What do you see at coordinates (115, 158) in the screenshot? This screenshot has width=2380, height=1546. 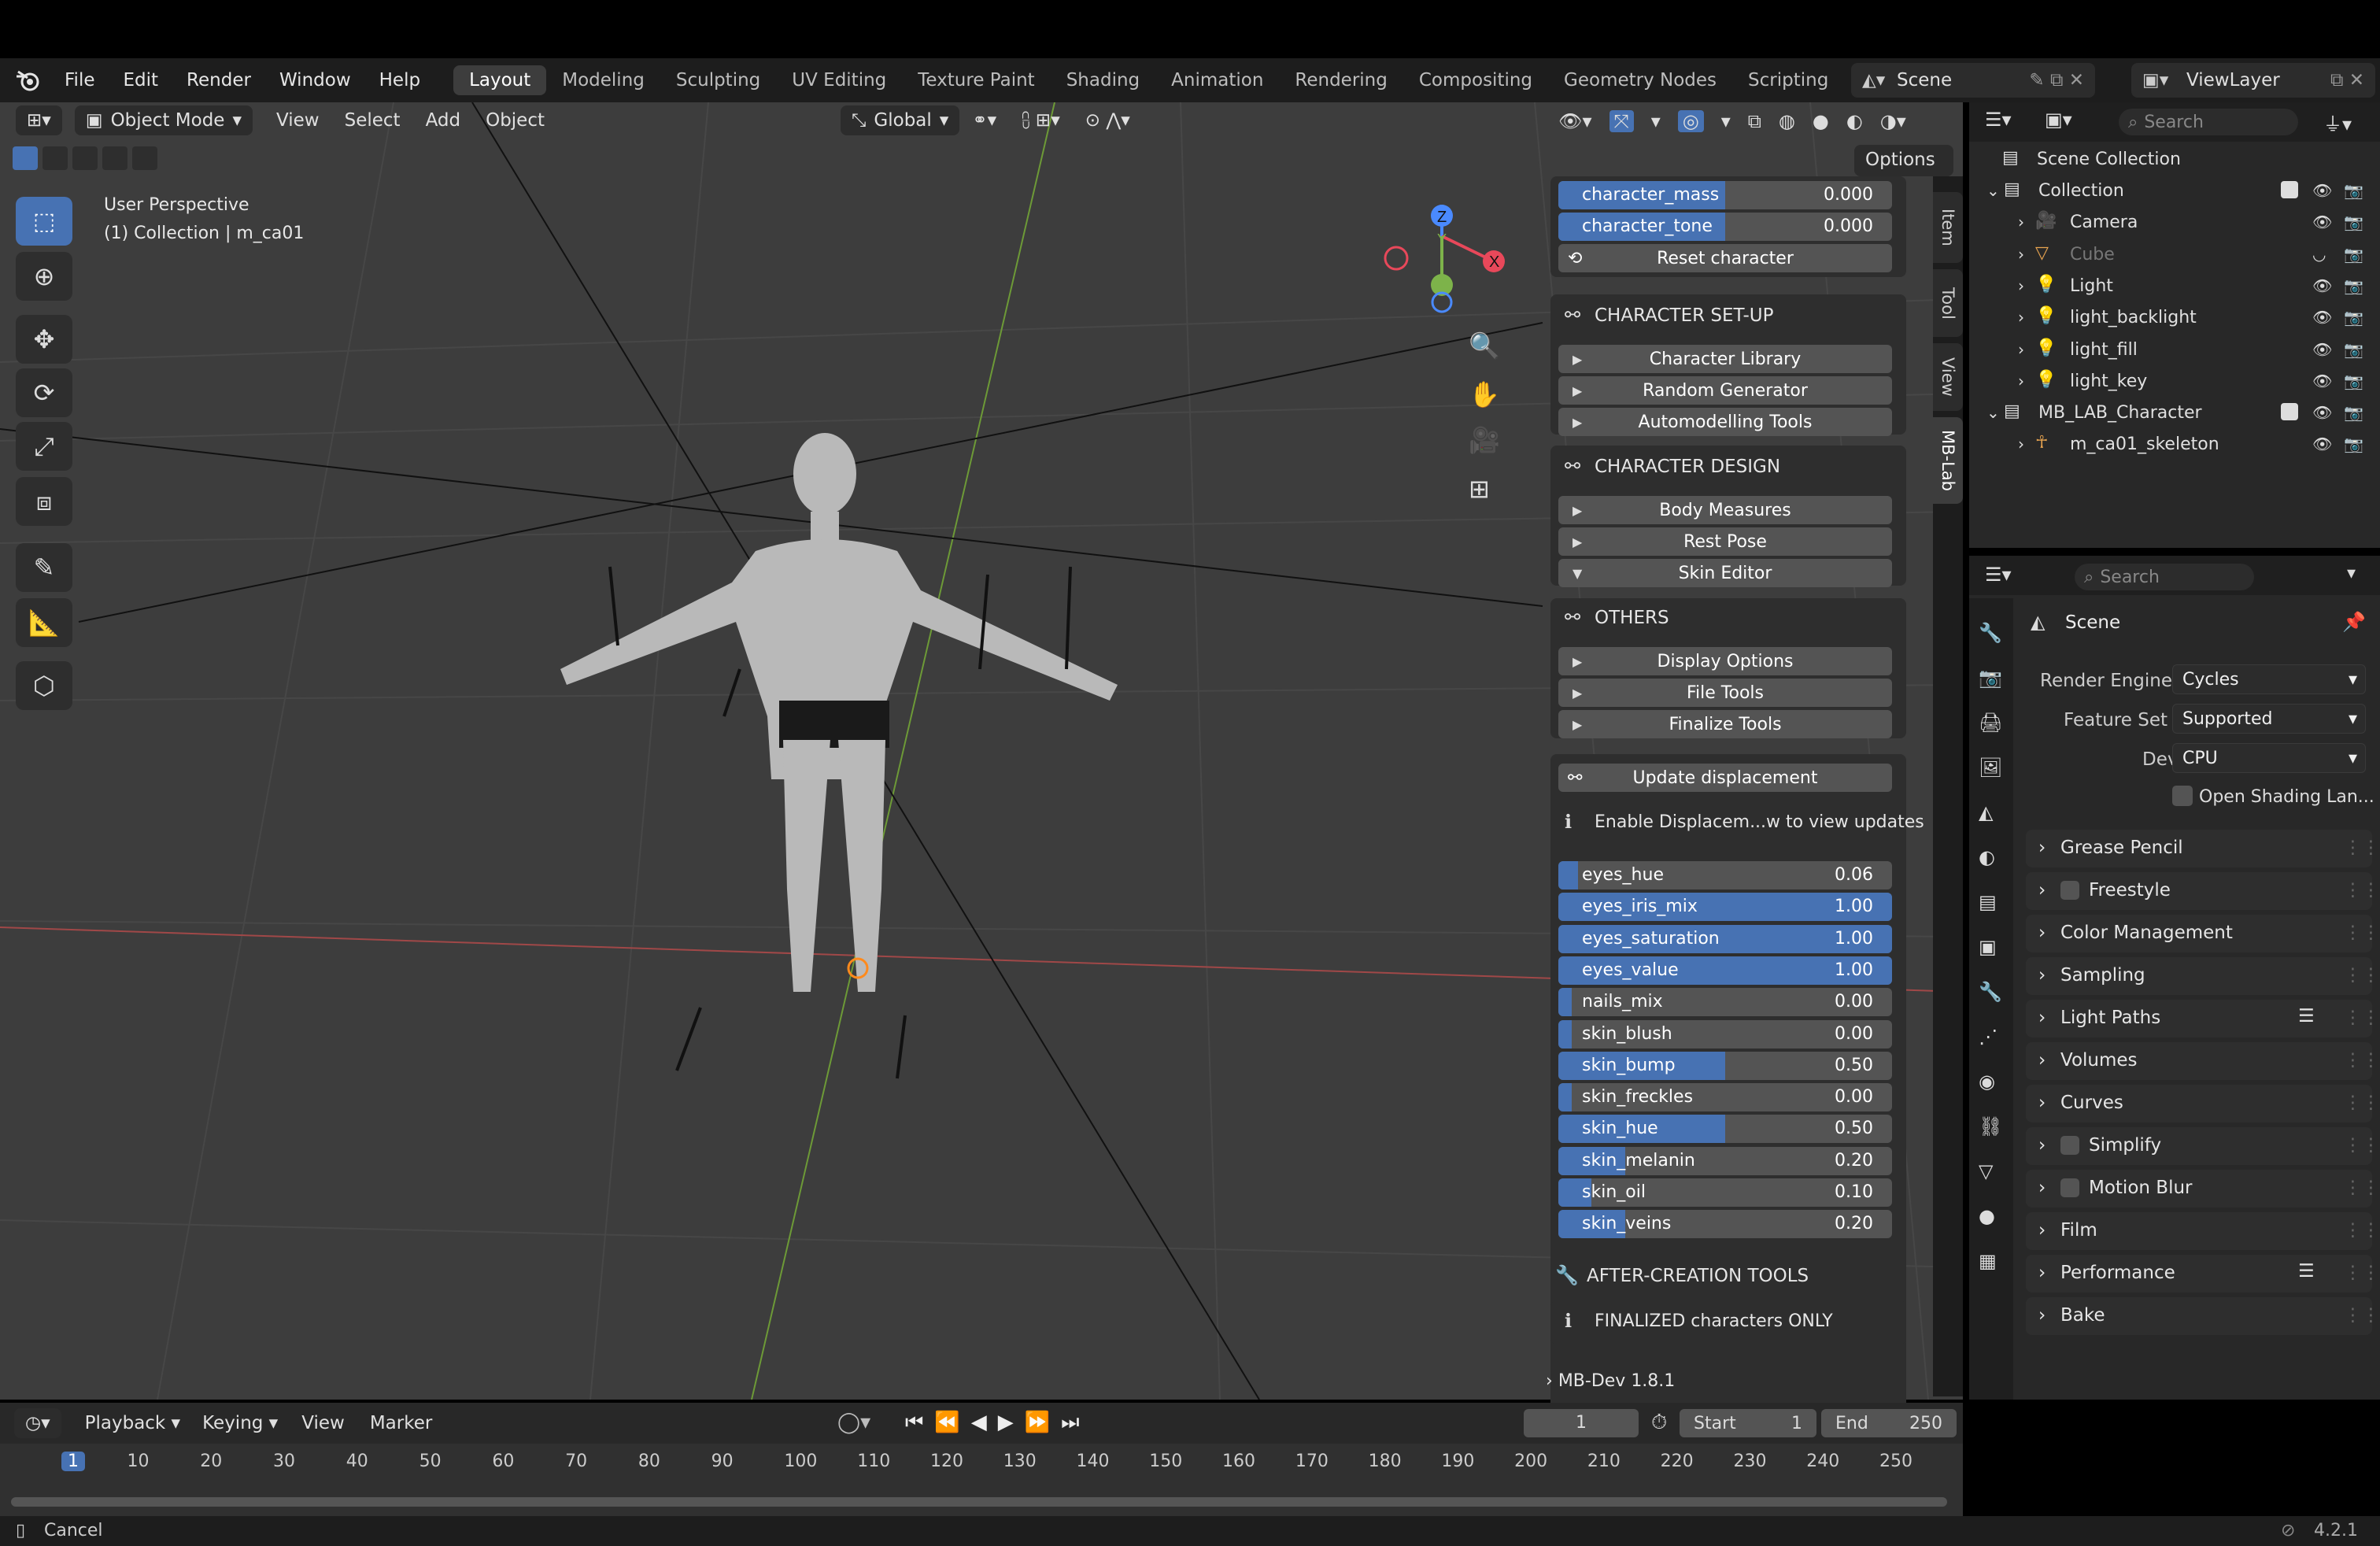 I see `select-box-invert-icon` at bounding box center [115, 158].